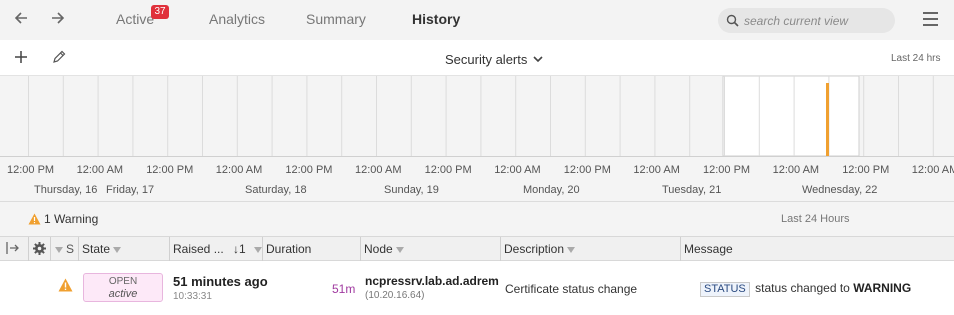  I want to click on view-selector-dropdown: Security alerts, so click(494, 59).